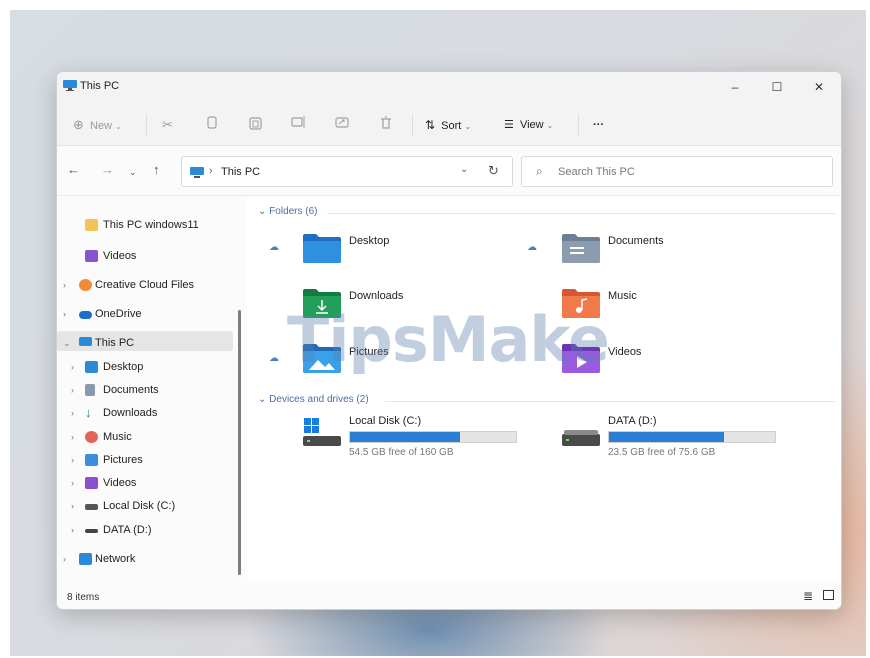 This screenshot has width=870, height=658. Describe the element at coordinates (288, 211) in the screenshot. I see `folders-section-header: ⌄ Folders (6)` at that location.